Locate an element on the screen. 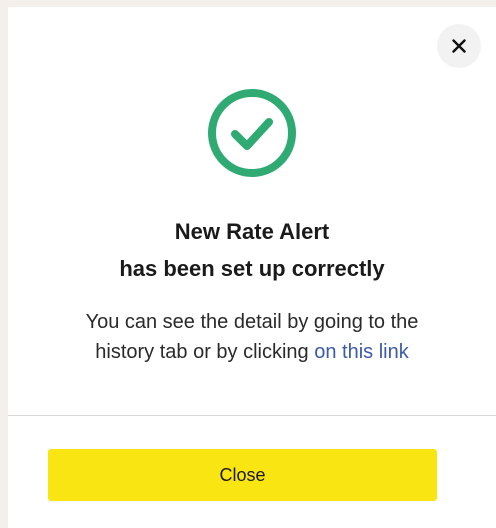 This screenshot has width=496, height=528. title-line-2: has been set up correctly is located at coordinates (252, 268).